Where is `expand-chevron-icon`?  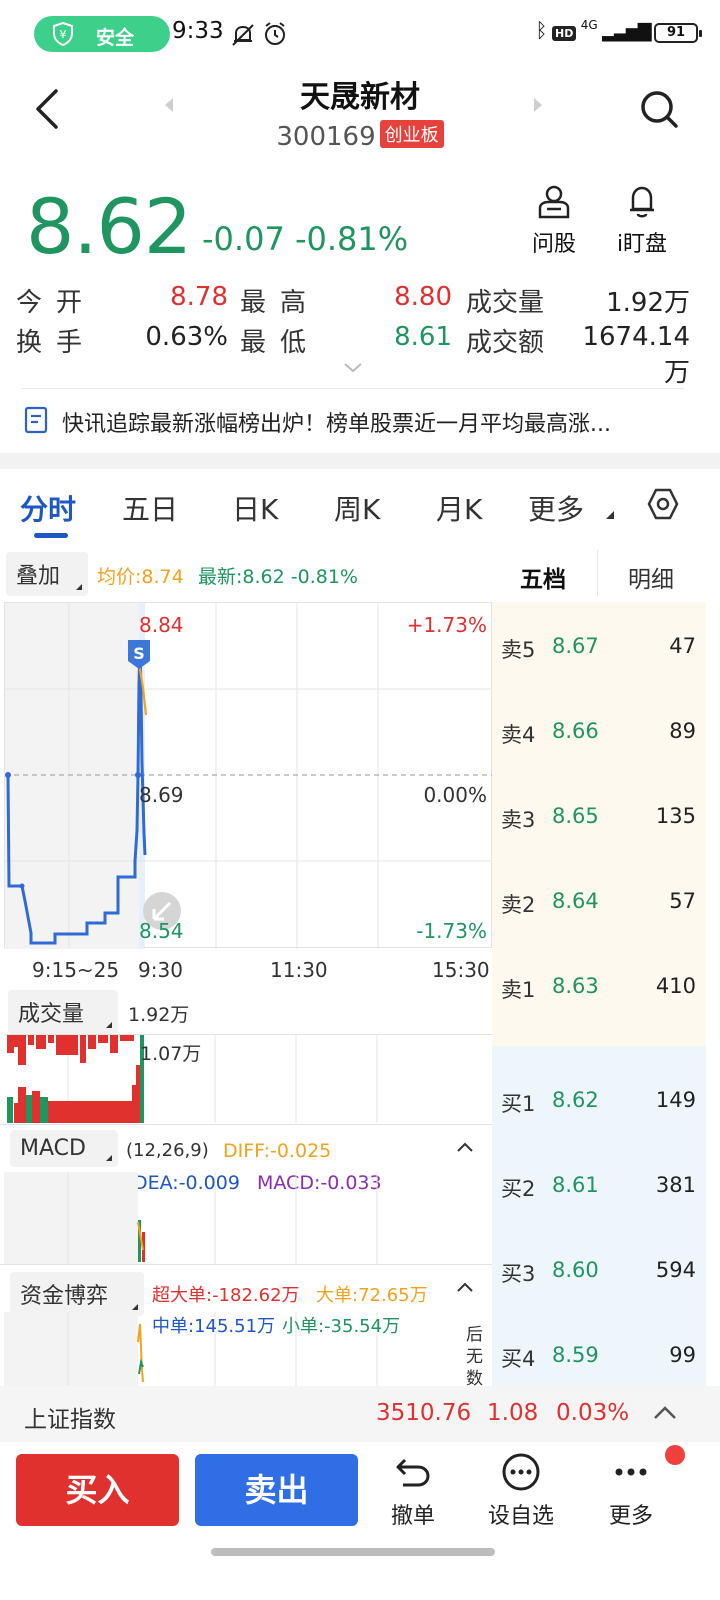
expand-chevron-icon is located at coordinates (353, 368).